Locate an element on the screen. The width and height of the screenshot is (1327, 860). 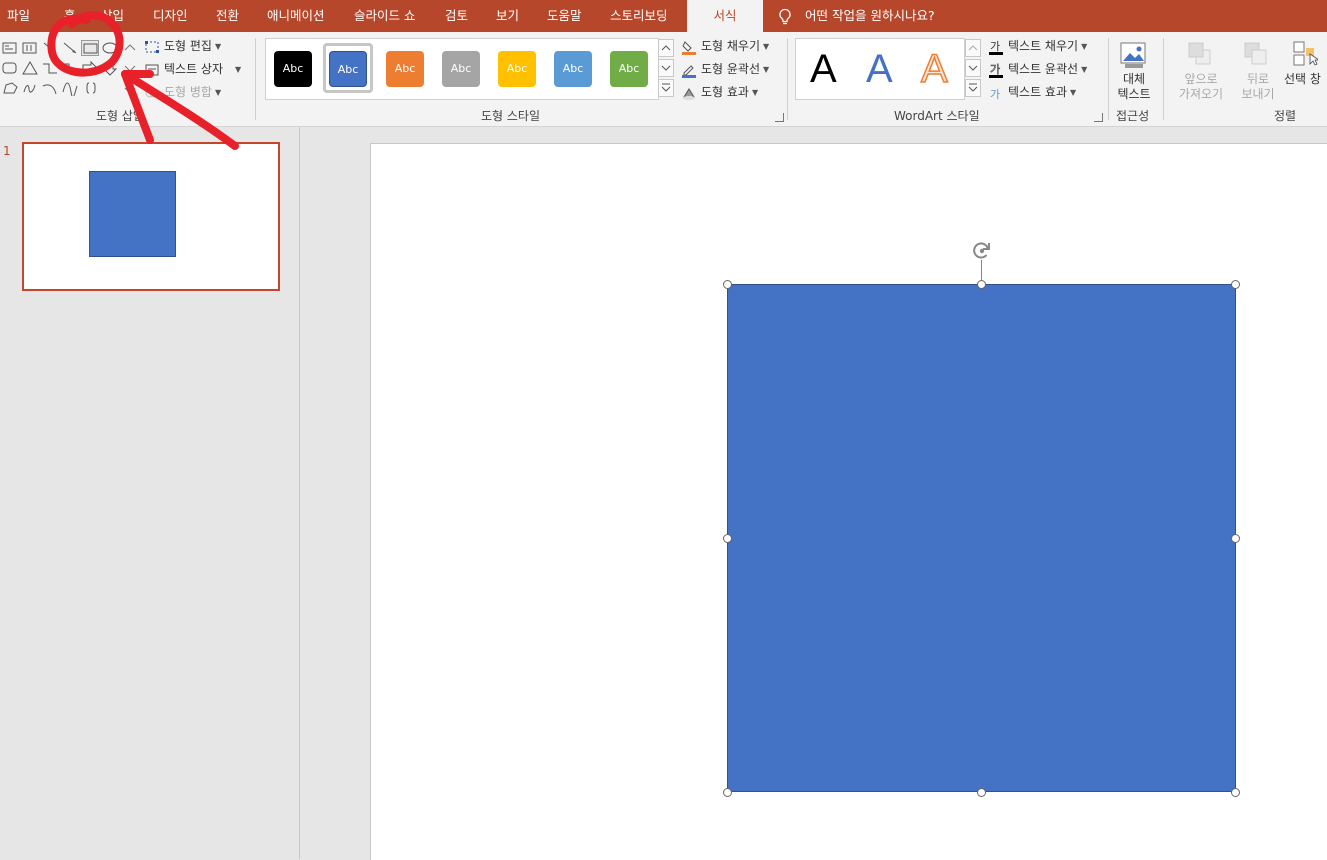
text-outline-button: 가 텍스트 윤곽선 ▼ is located at coordinates (1037, 69).